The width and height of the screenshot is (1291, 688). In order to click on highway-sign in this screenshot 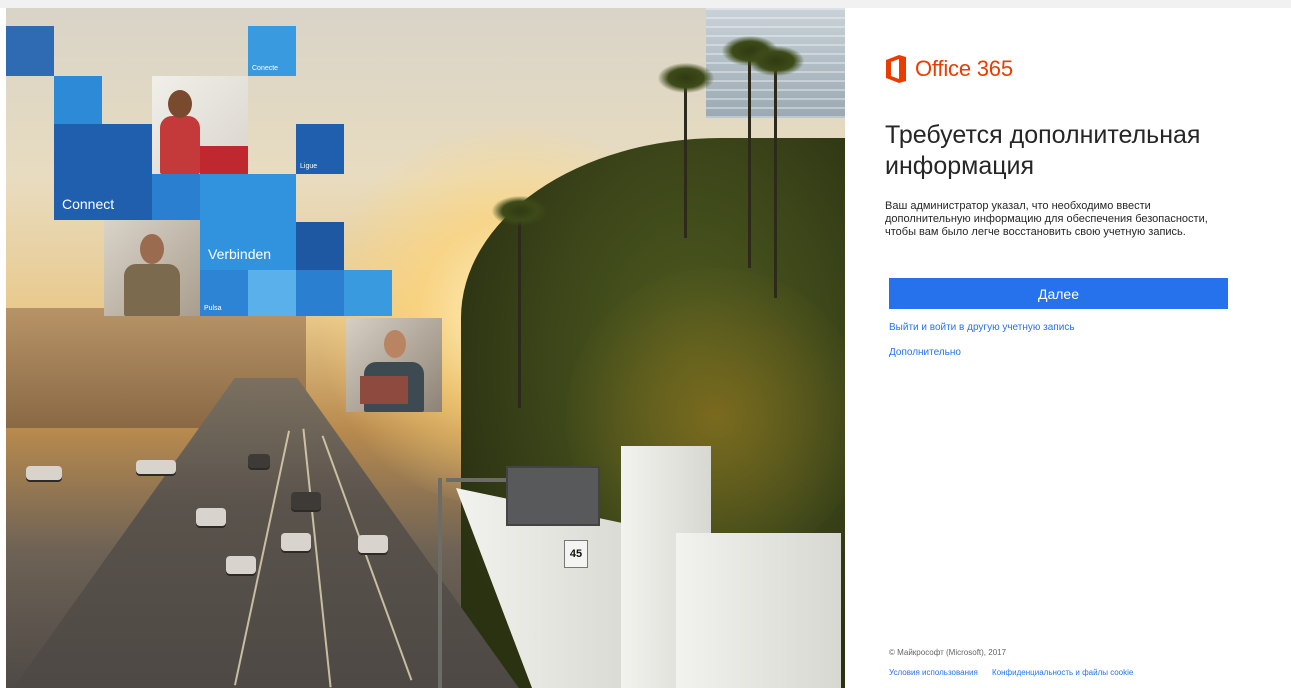, I will do `click(553, 496)`.